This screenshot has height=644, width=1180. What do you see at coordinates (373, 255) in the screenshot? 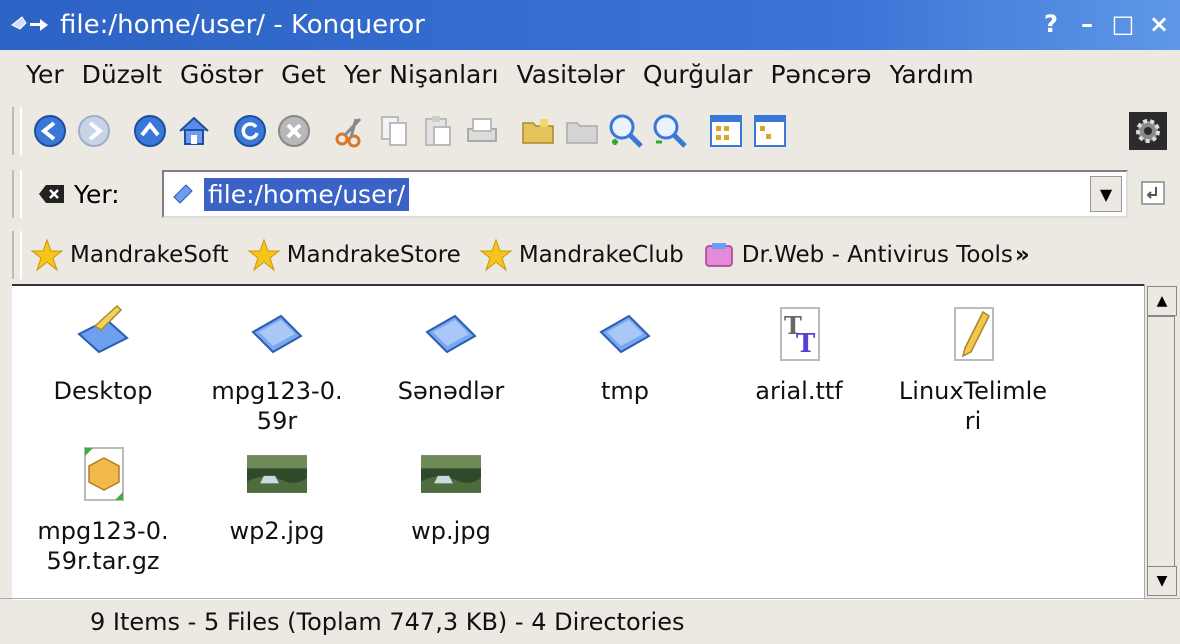
I see `bookmark-label: MandrakeStore` at bounding box center [373, 255].